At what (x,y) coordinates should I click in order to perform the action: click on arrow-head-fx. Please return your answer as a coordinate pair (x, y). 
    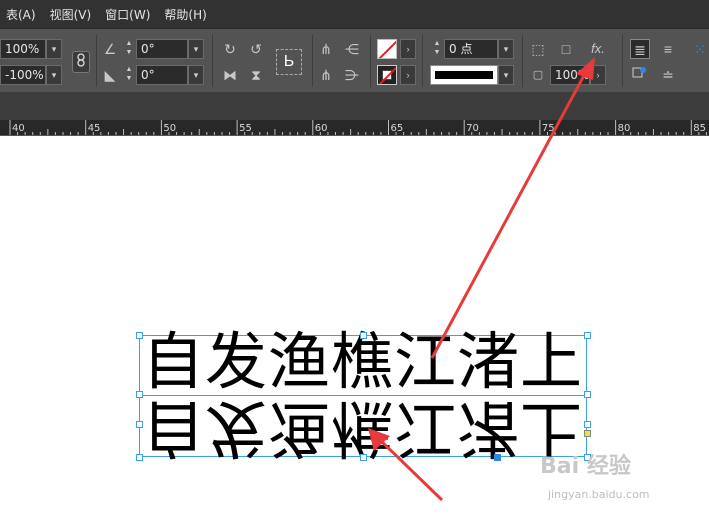
    Looking at the image, I should click on (585, 68).